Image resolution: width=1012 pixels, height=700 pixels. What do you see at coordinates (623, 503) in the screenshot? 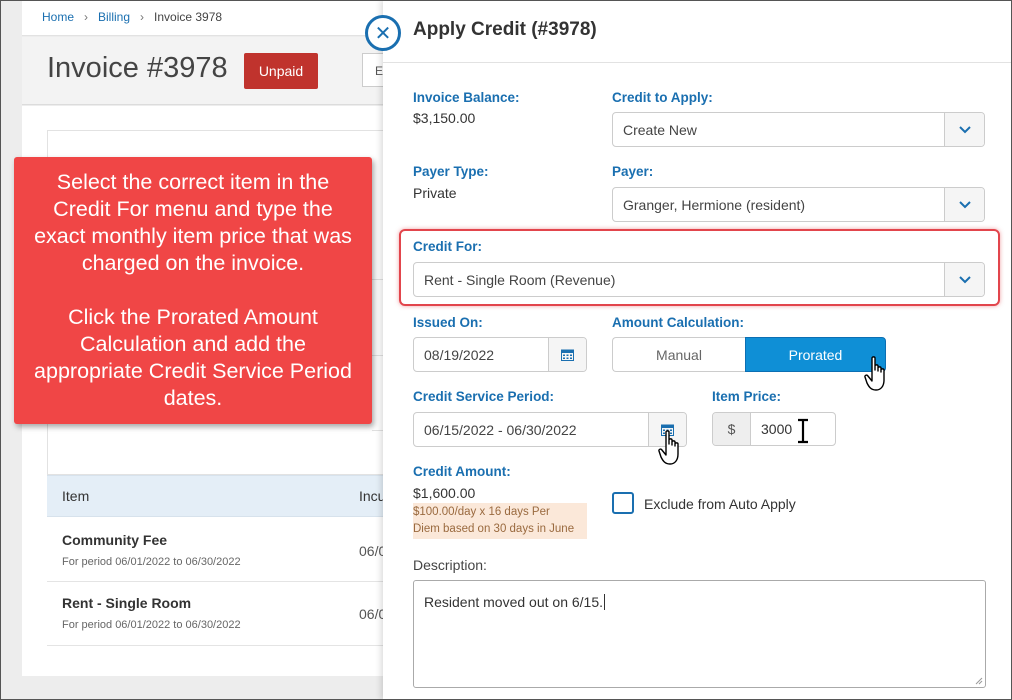
I see `exclude-auto-apply-checkbox` at bounding box center [623, 503].